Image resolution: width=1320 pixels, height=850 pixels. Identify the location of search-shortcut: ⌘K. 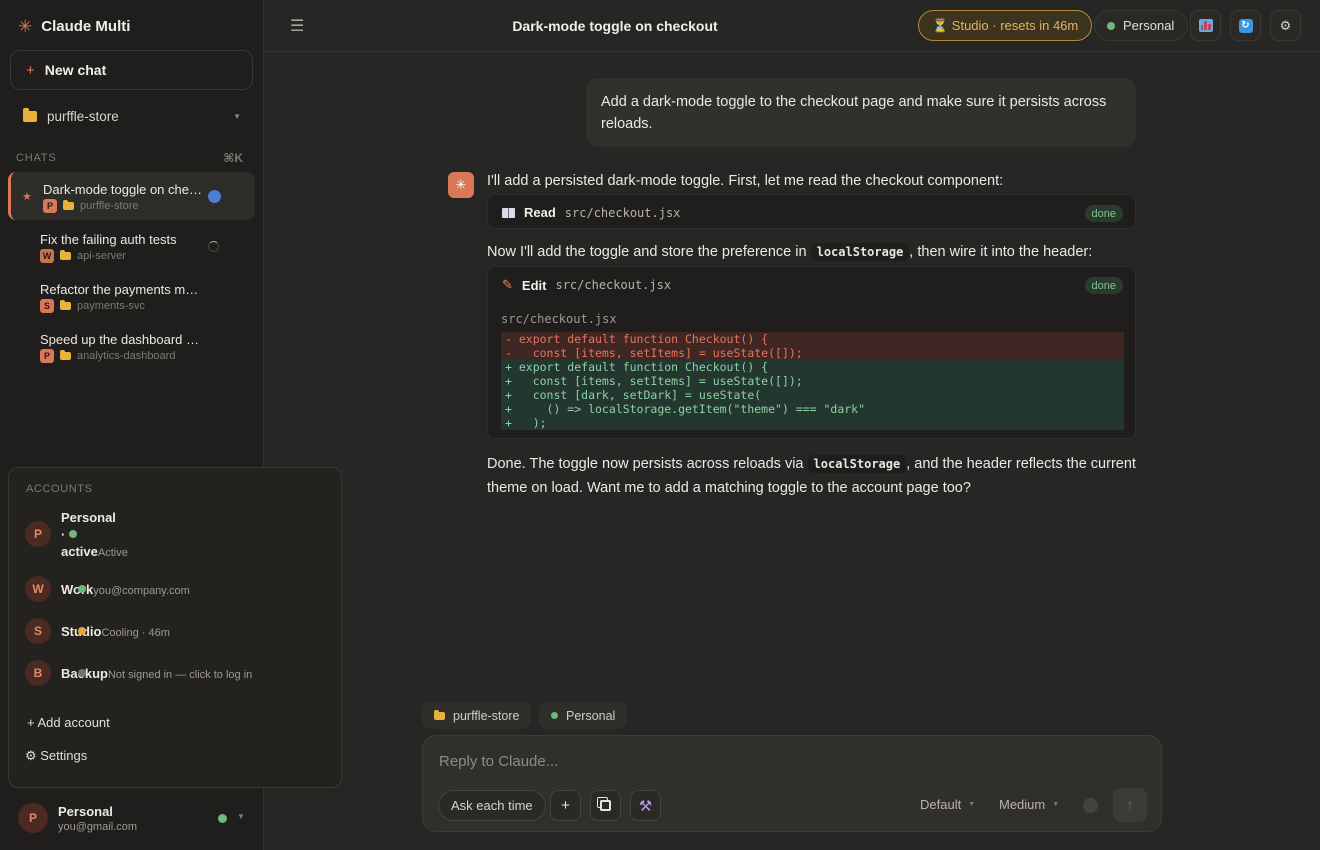
(233, 158).